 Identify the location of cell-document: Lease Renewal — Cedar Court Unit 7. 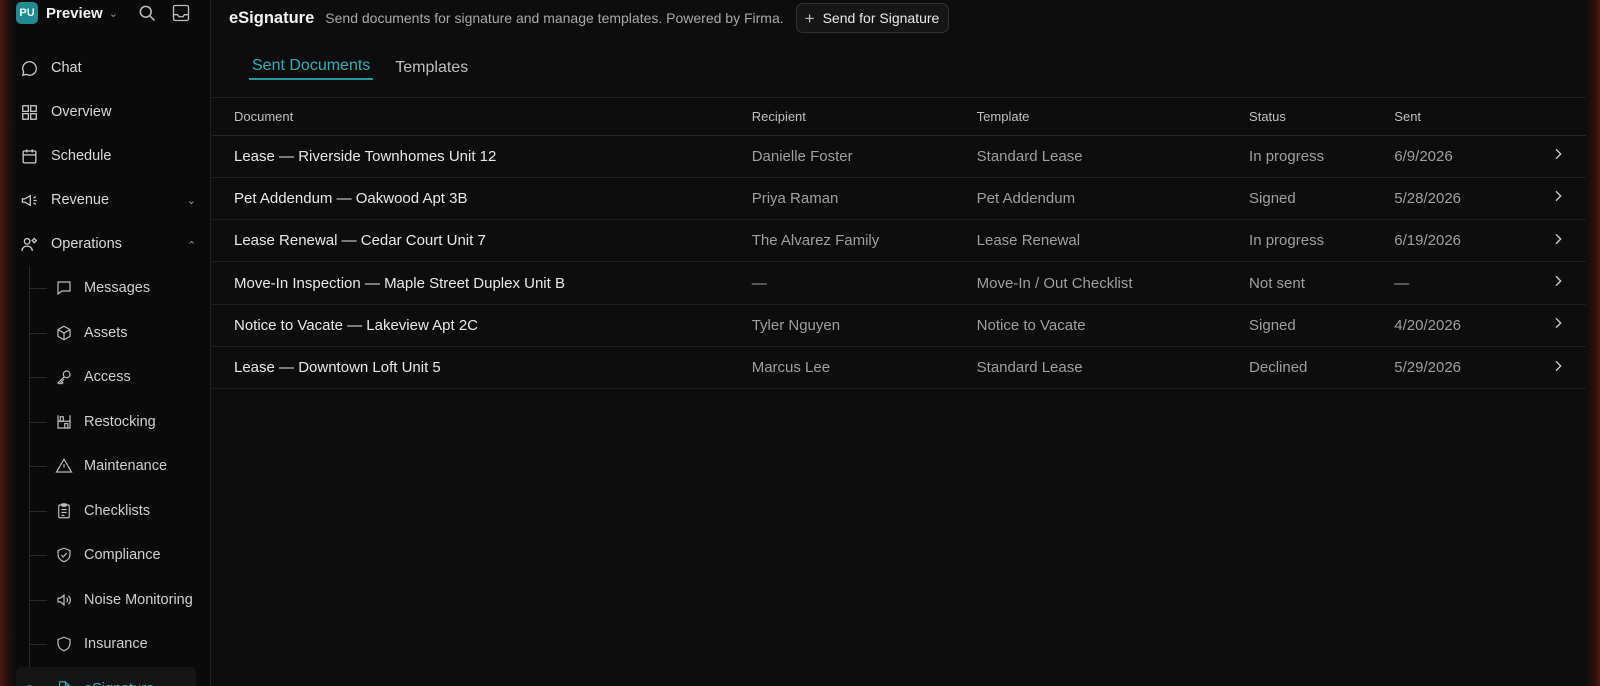
(482, 241).